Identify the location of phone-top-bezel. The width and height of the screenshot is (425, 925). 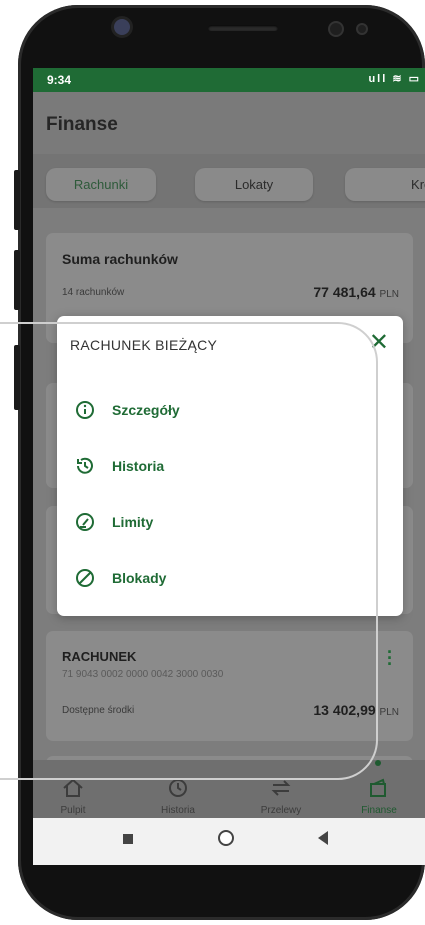
(221, 35).